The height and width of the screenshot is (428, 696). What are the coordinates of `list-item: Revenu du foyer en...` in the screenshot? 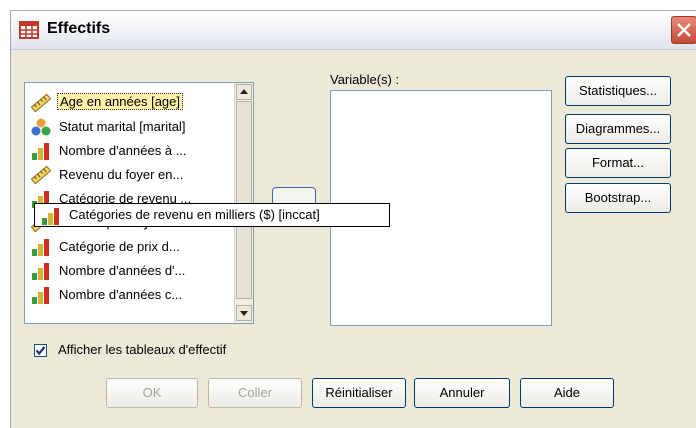 It's located at (132, 175).